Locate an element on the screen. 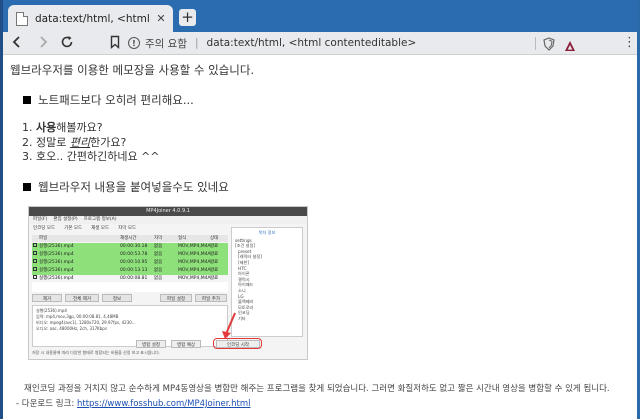 This screenshot has height=419, width=640. pasted-toolbar-item: 인코딩 모드 is located at coordinates (44, 228).